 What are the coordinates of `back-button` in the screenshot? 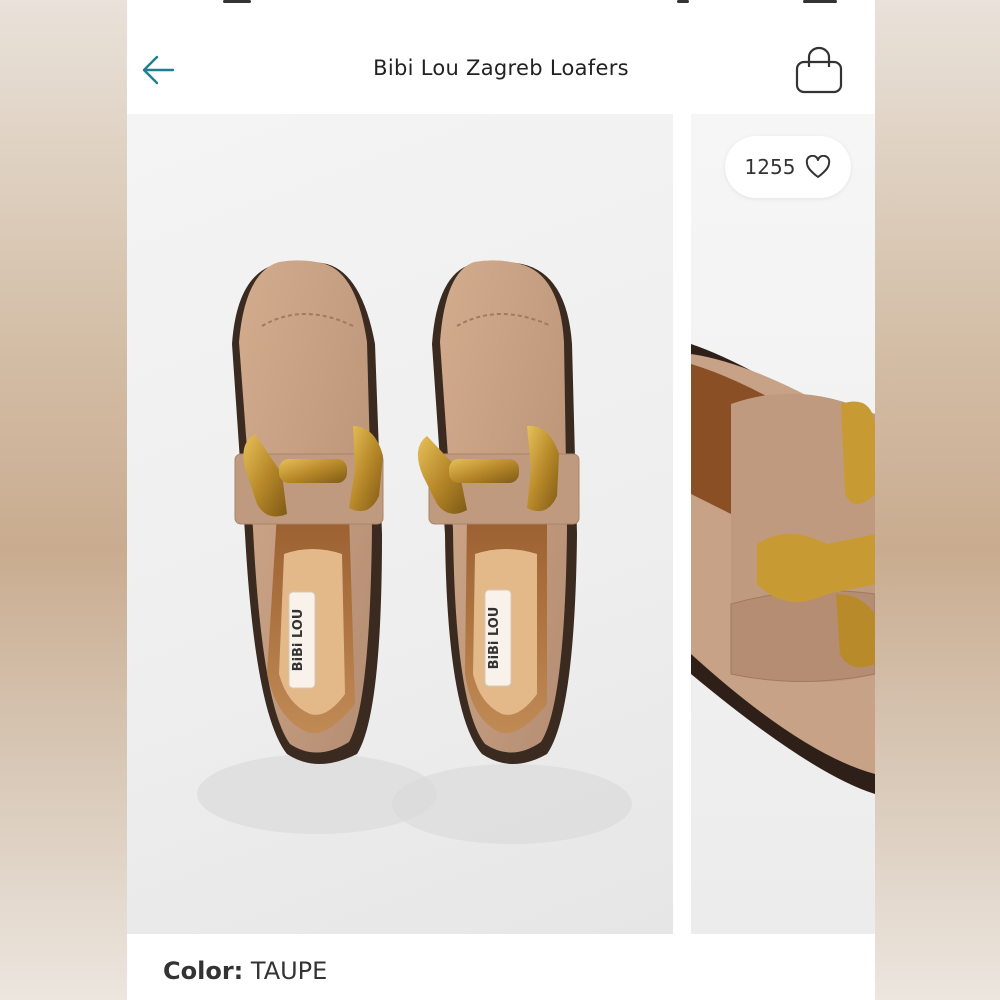 It's located at (159, 70).